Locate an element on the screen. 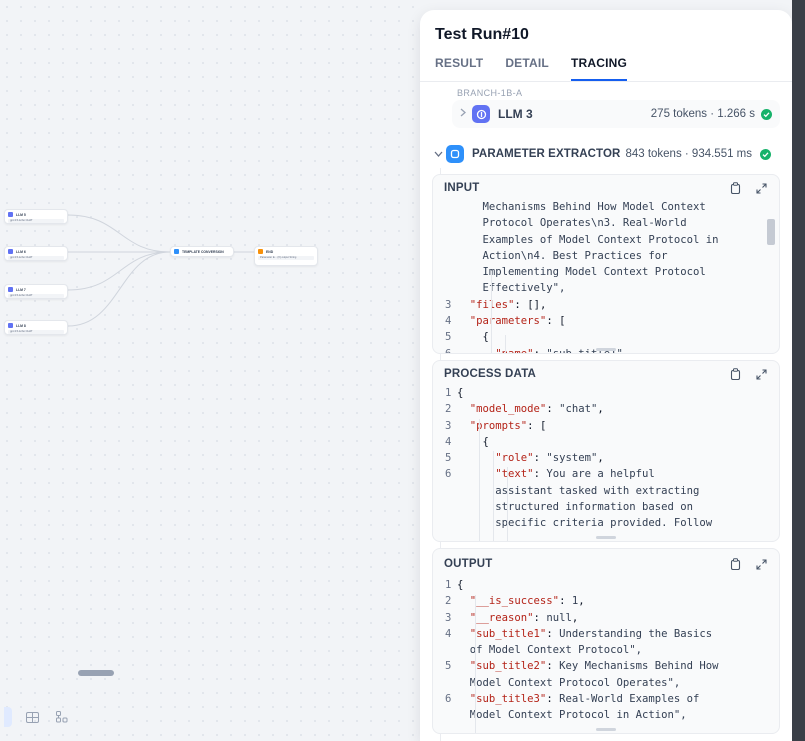  line-number: 5 is located at coordinates (448, 337).